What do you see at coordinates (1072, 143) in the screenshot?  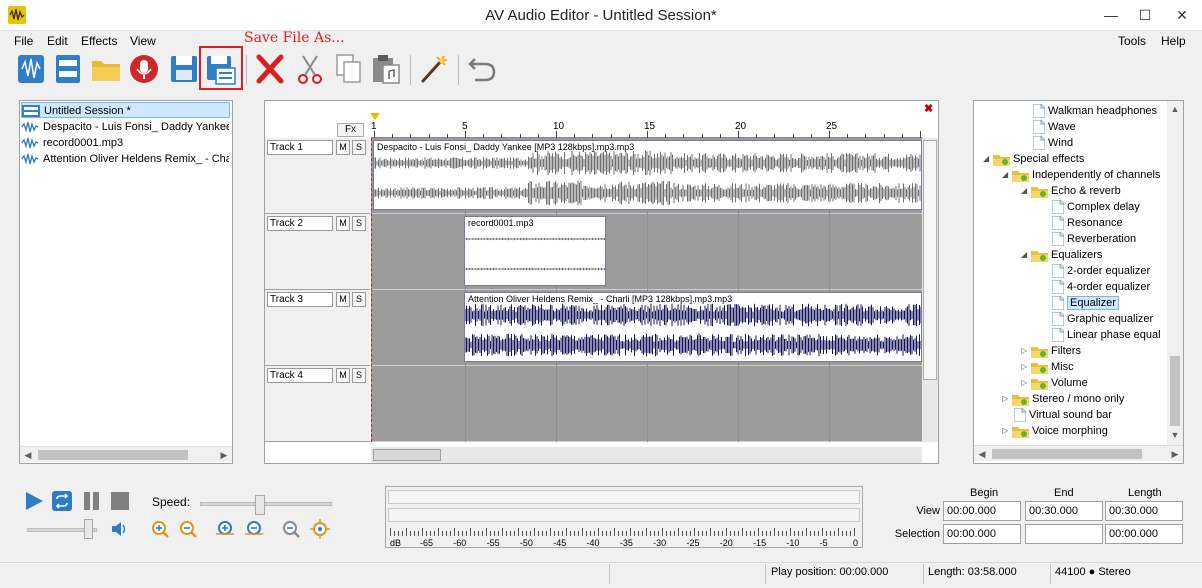 I see `tree-item: Wind` at bounding box center [1072, 143].